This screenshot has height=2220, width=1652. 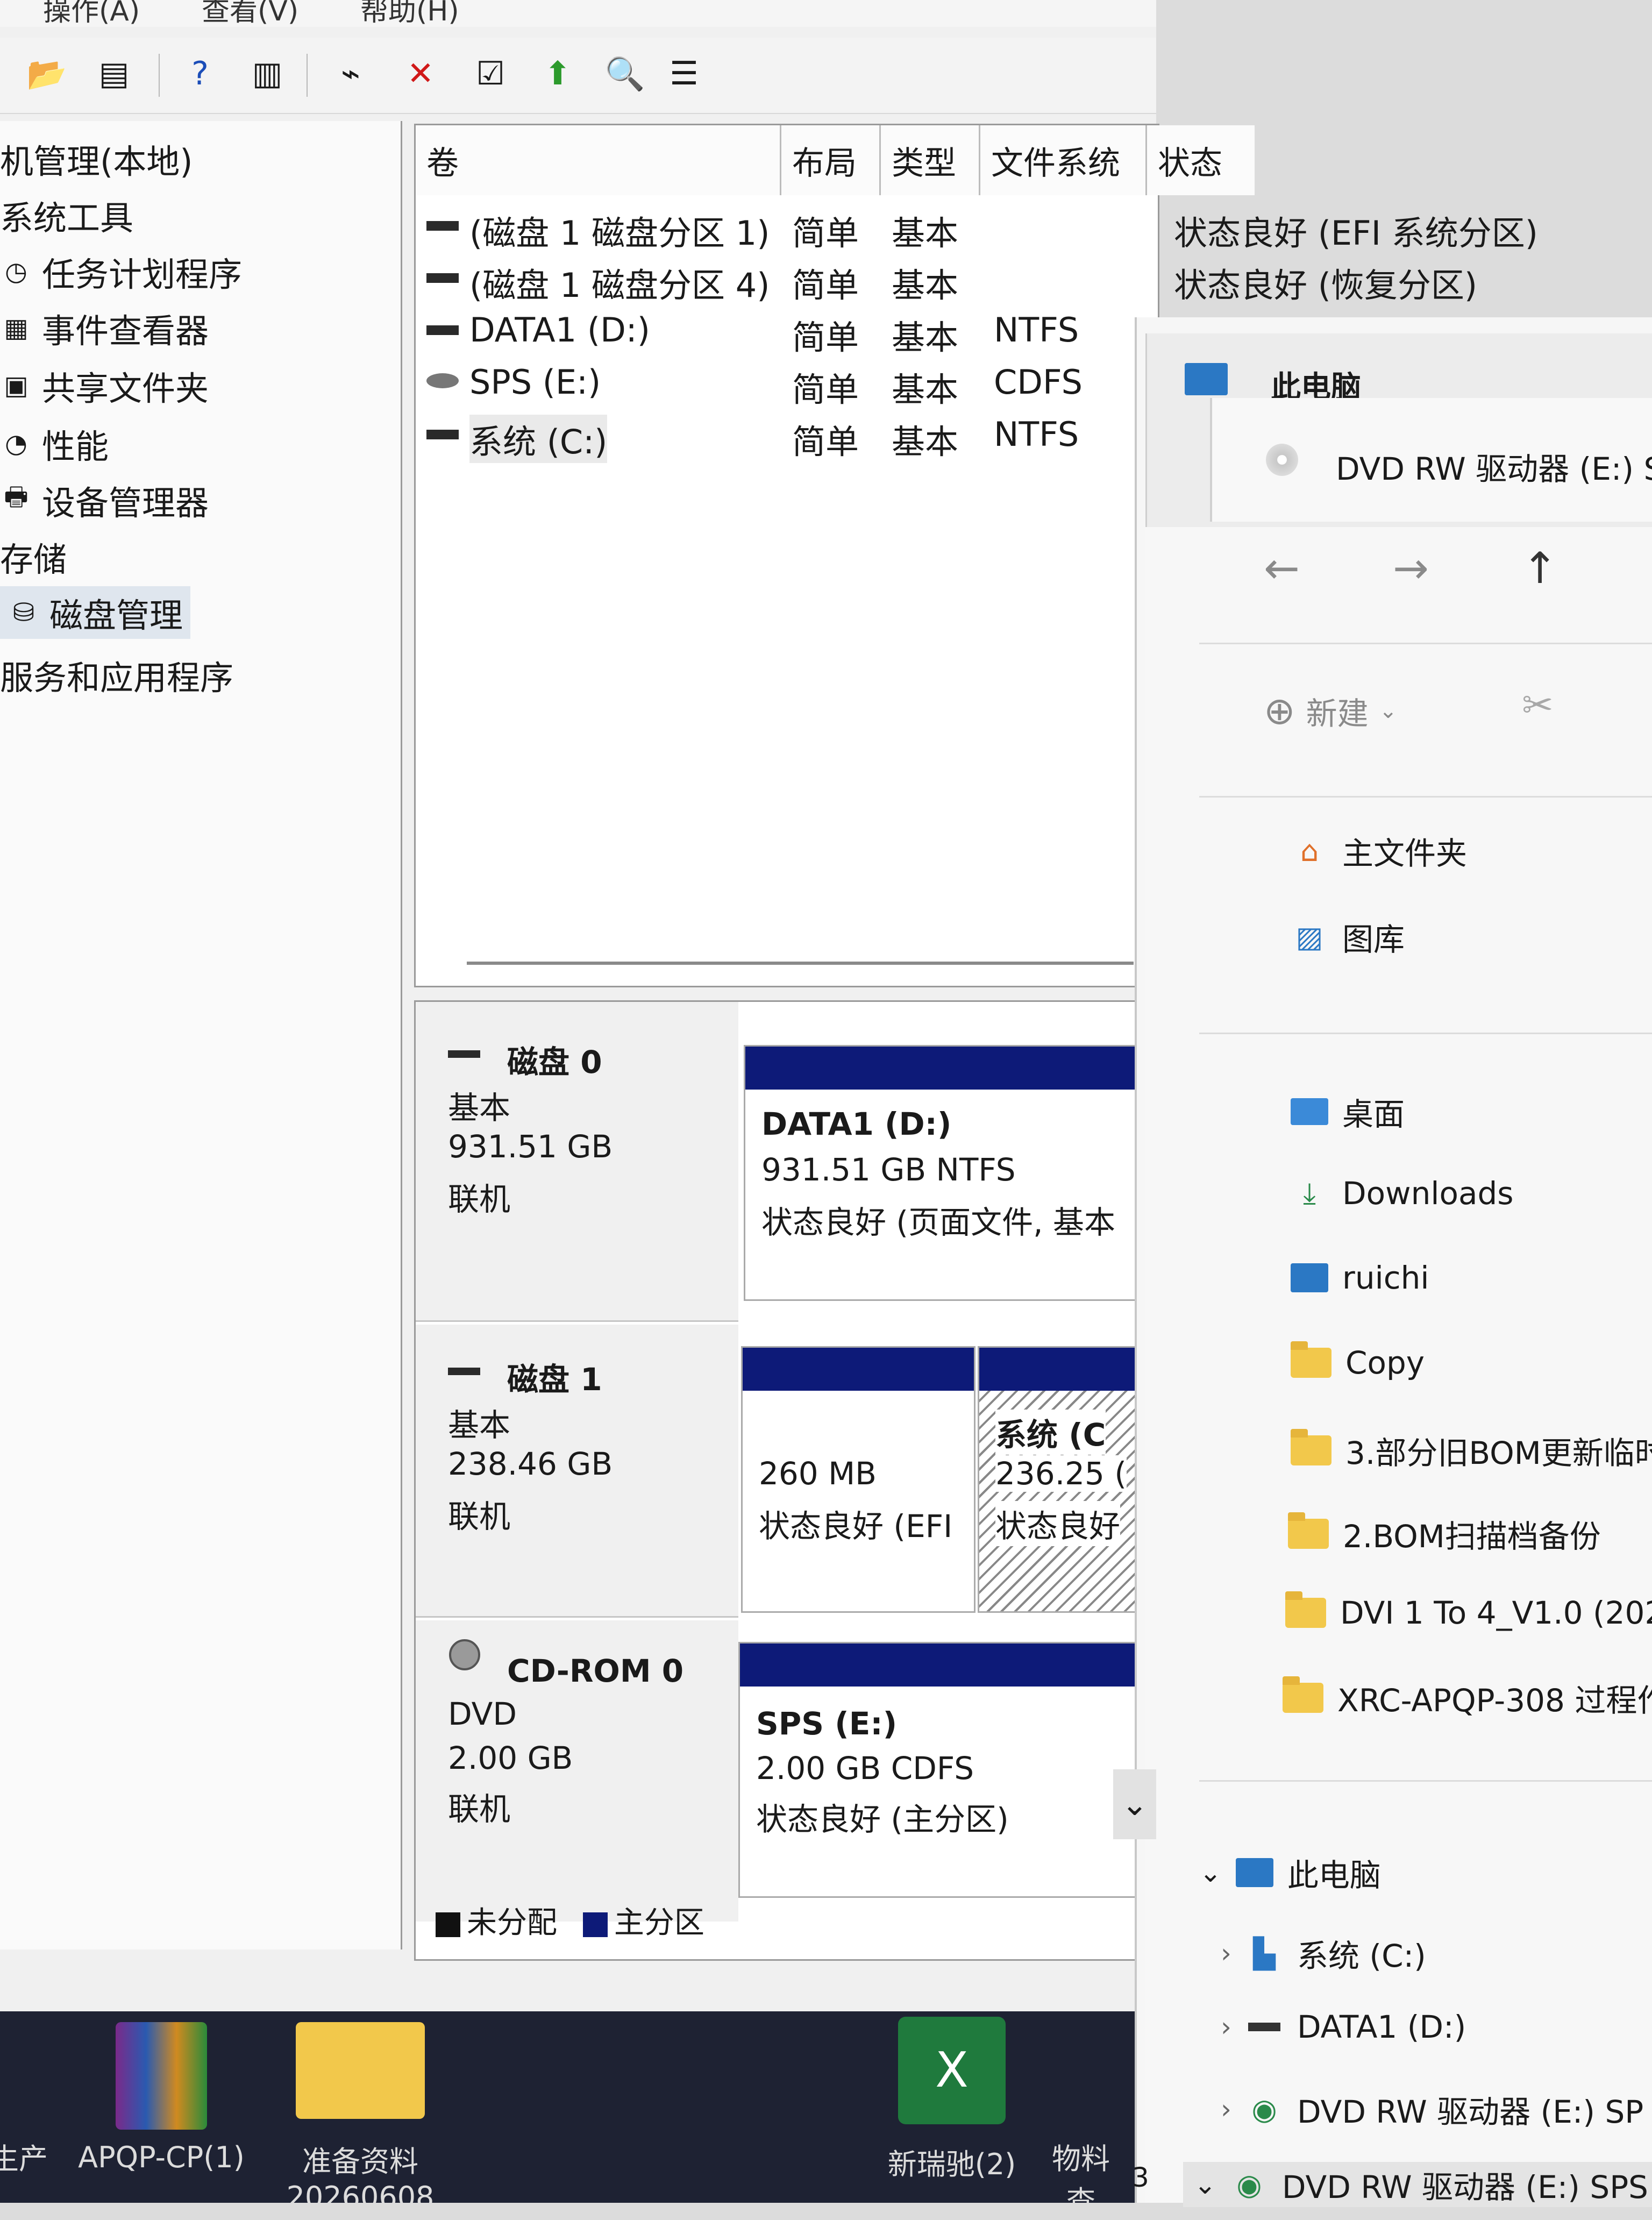 I want to click on col-filesystem: 文件系统, so click(x=1063, y=160).